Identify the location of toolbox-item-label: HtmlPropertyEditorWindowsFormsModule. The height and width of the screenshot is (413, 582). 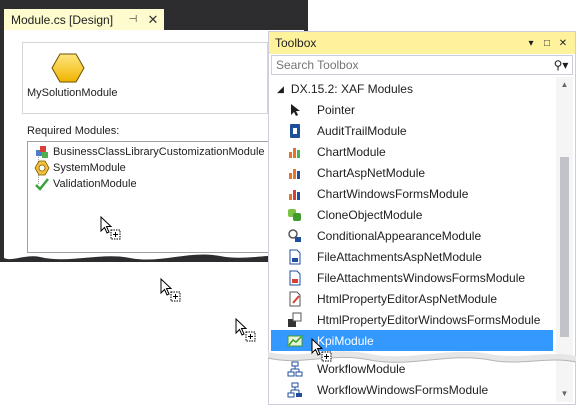
(429, 319).